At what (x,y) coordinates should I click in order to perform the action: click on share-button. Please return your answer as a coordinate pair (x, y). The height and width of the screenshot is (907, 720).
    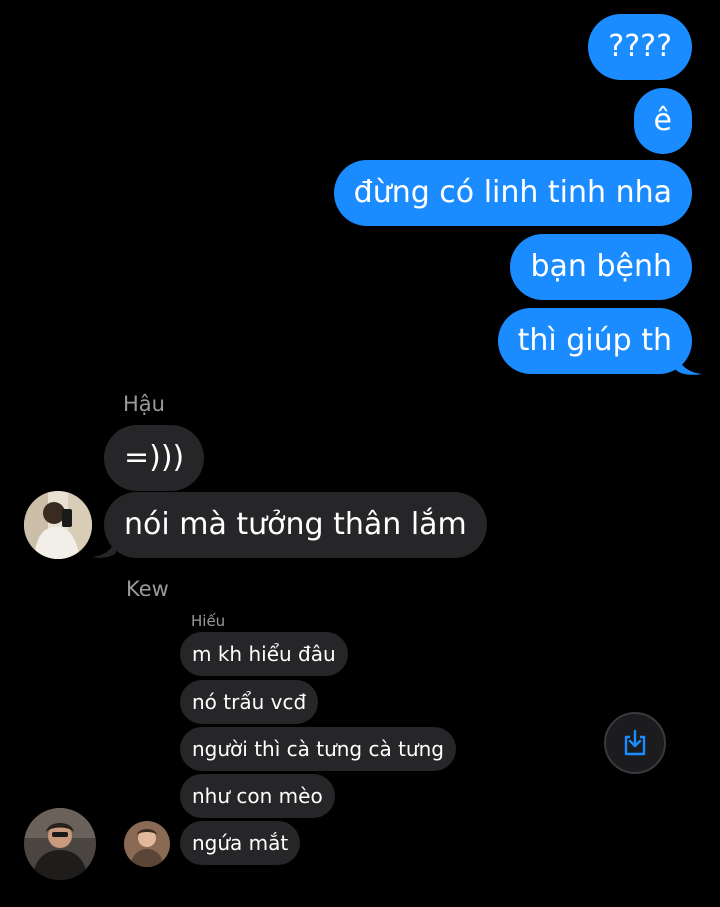
    Looking at the image, I should click on (635, 743).